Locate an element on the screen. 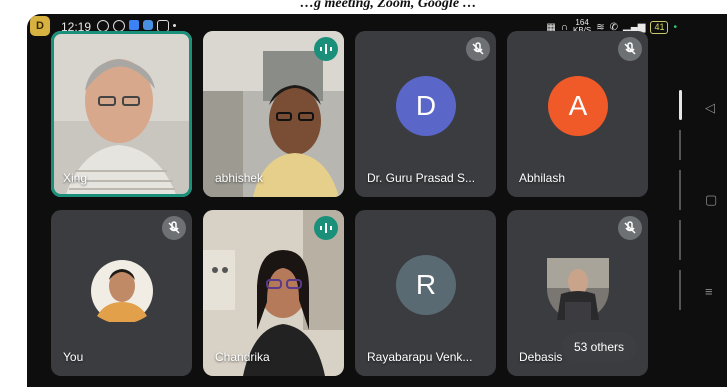 This screenshot has height=387, width=727. participant-name: You is located at coordinates (73, 357).